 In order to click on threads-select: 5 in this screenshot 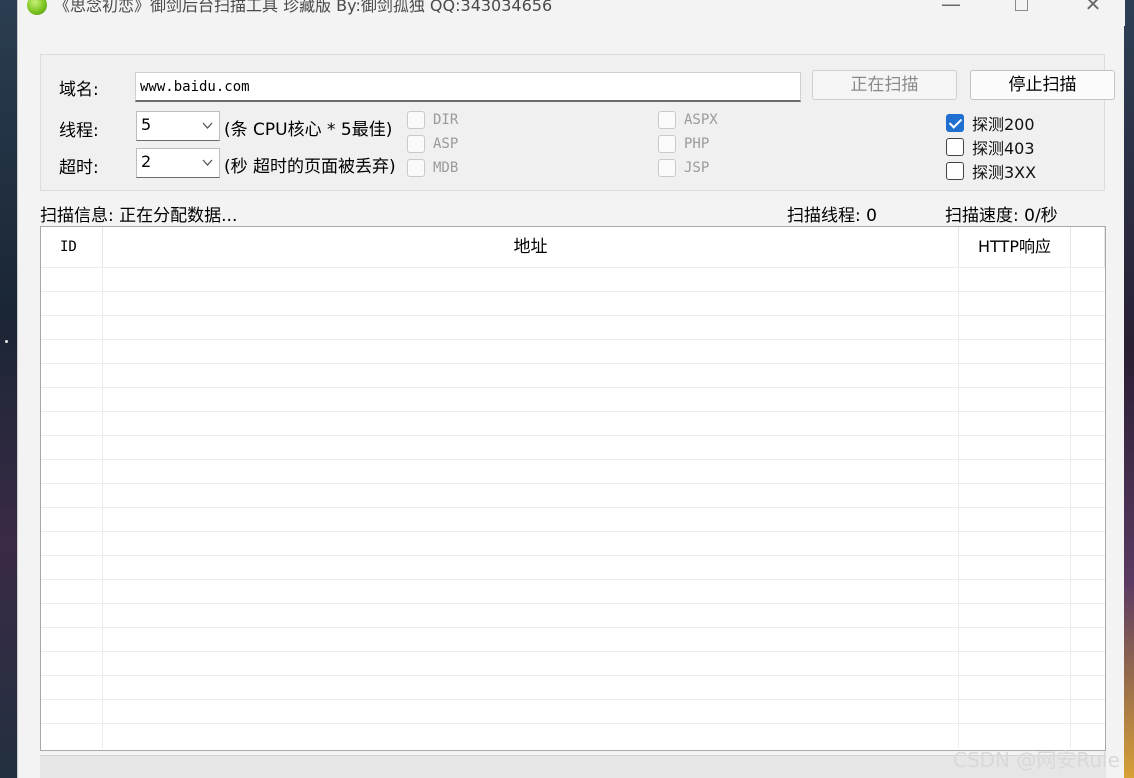, I will do `click(178, 126)`.